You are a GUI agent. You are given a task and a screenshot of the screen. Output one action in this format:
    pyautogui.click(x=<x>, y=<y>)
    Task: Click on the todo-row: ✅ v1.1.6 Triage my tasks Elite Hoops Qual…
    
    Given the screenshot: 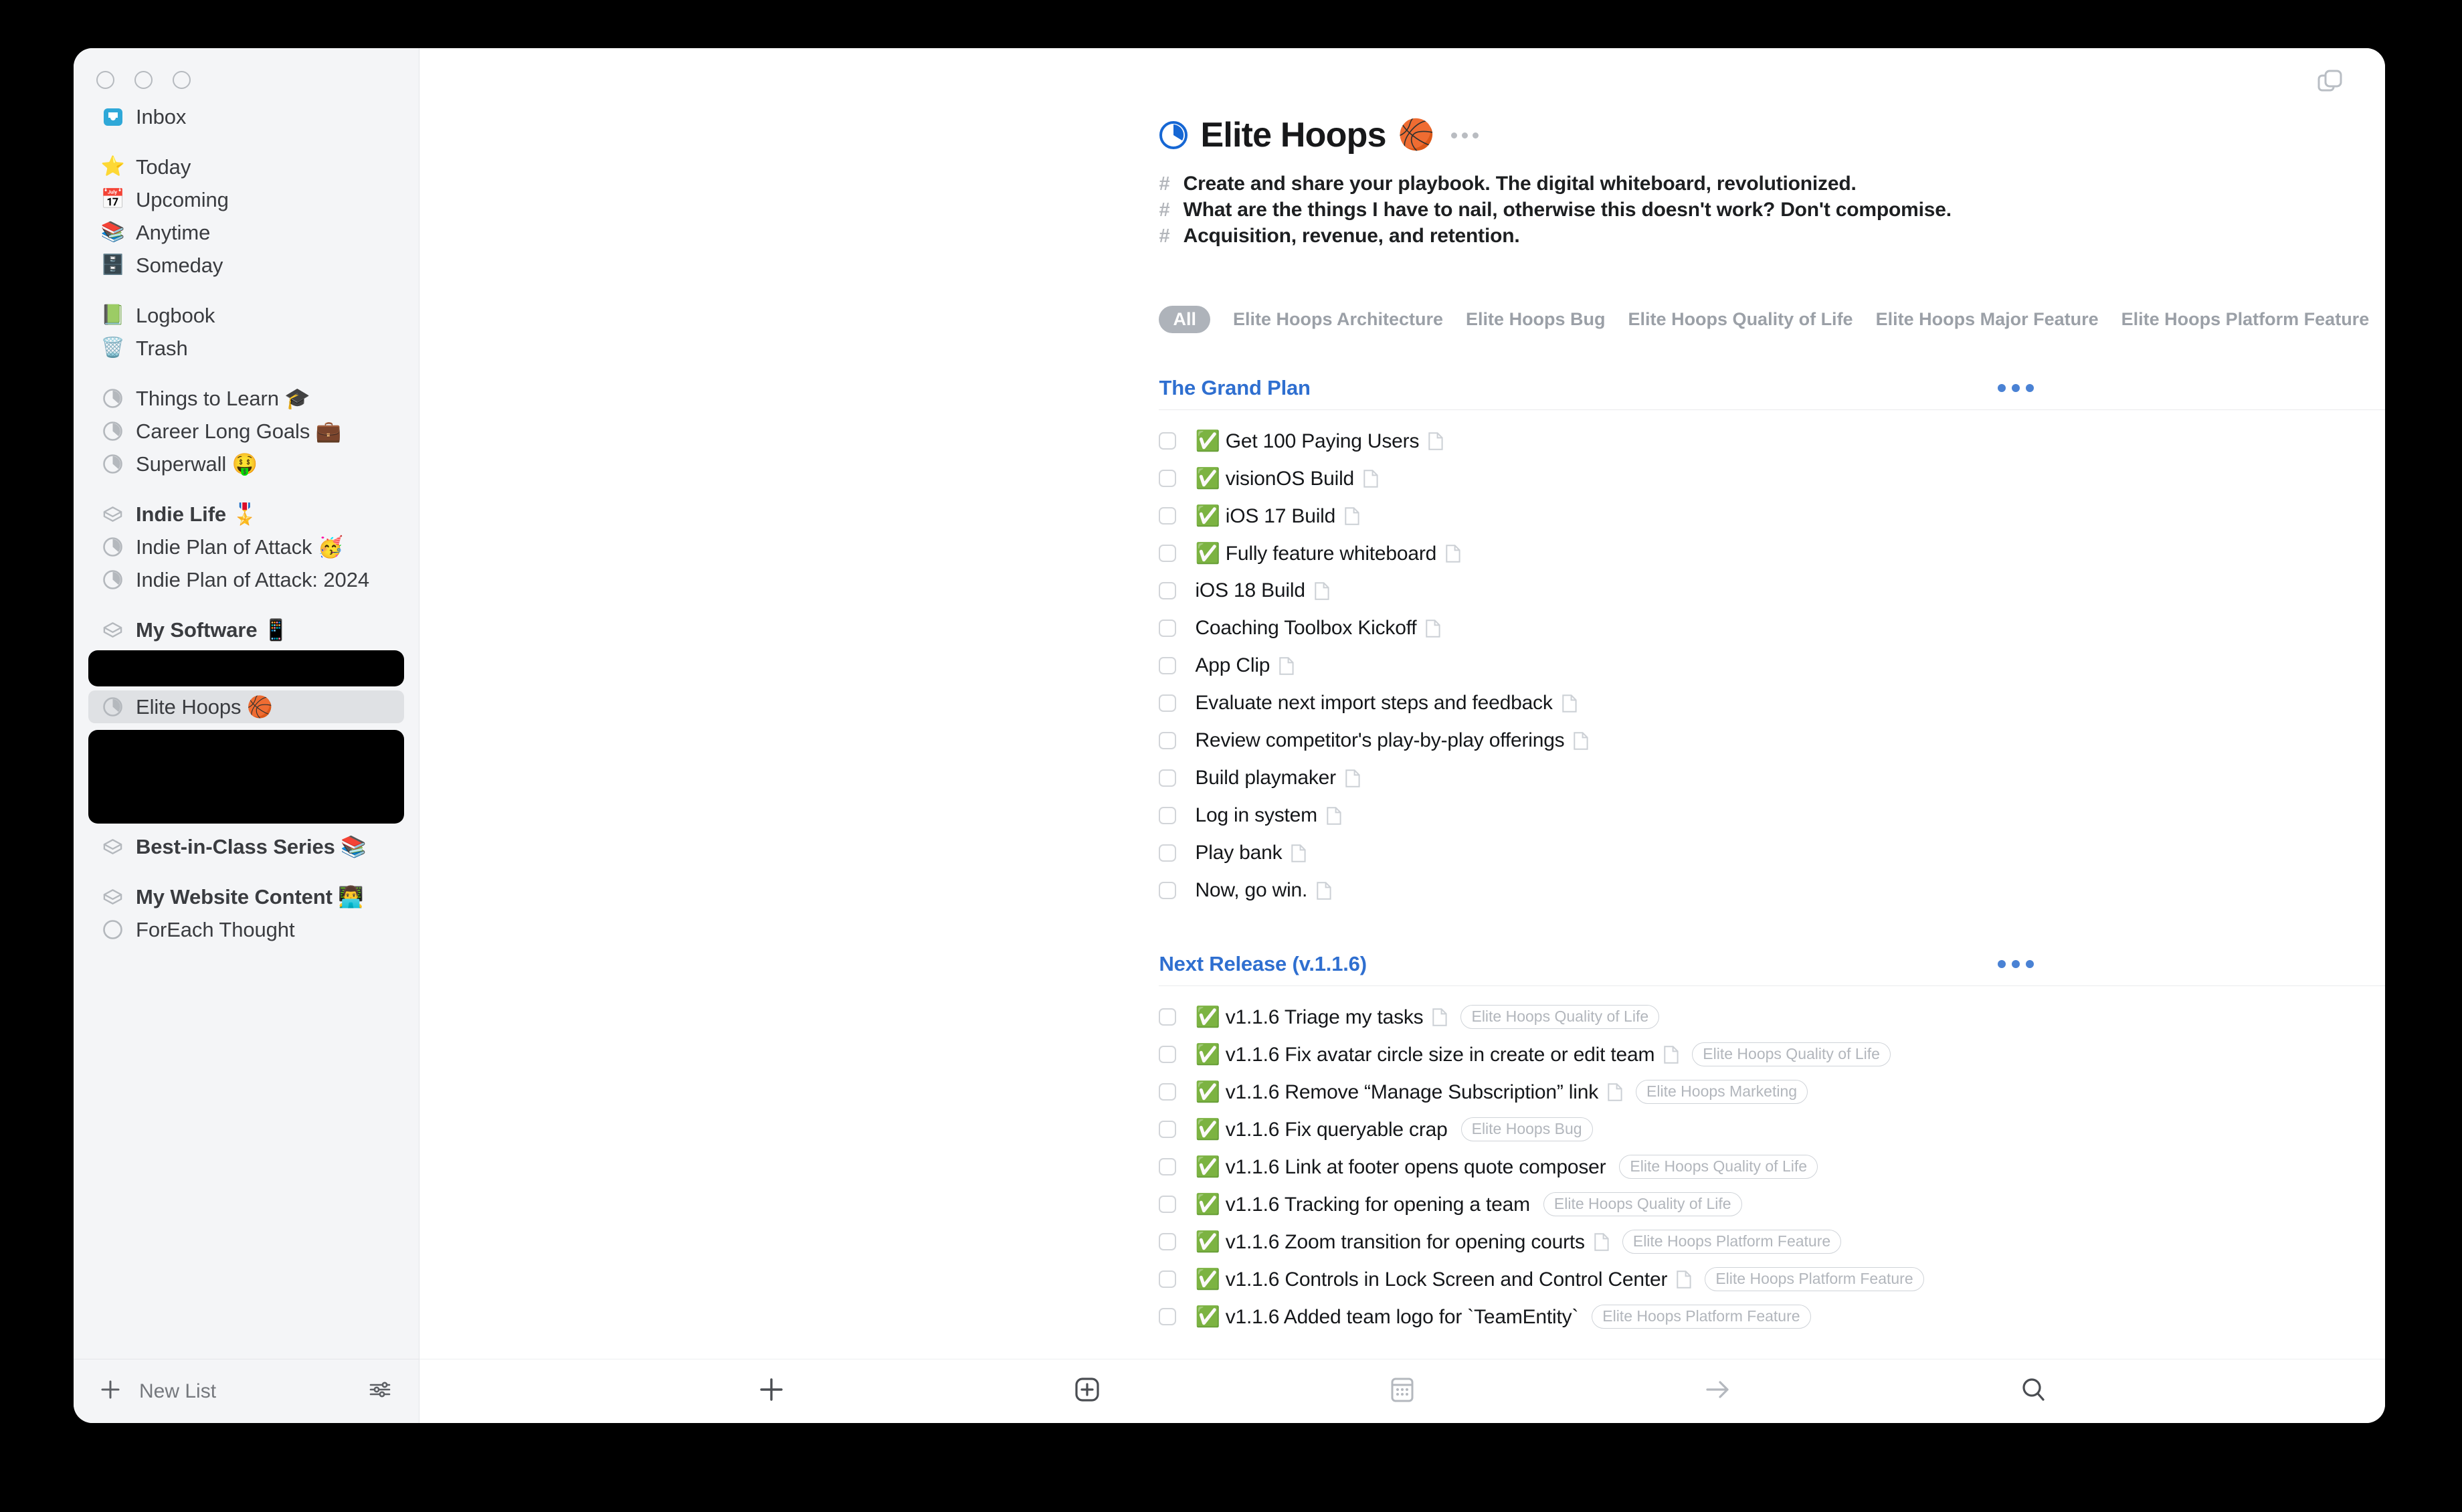 What is the action you would take?
    pyautogui.click(x=1772, y=1017)
    